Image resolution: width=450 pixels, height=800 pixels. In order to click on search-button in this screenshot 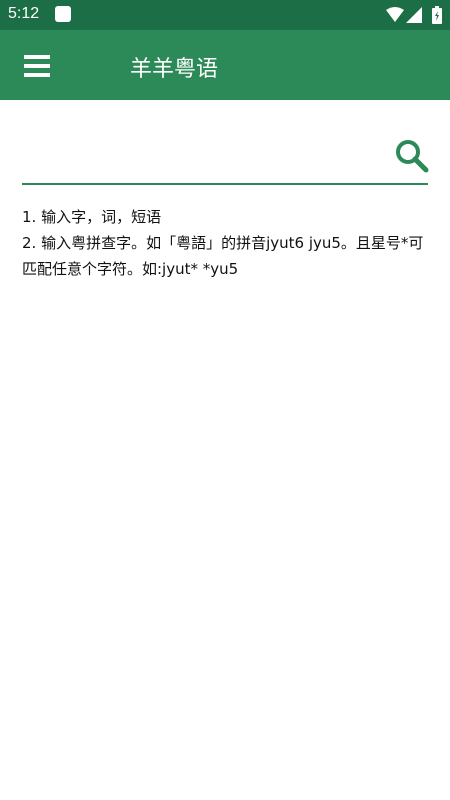, I will do `click(412, 156)`.